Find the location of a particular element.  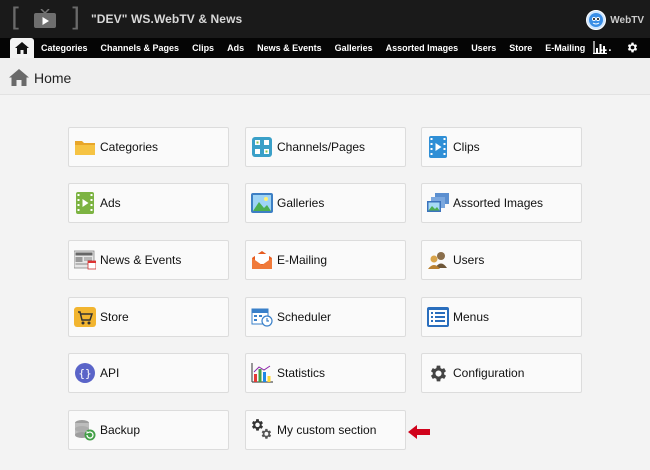

tile-configuration: Configuration is located at coordinates (501, 373).